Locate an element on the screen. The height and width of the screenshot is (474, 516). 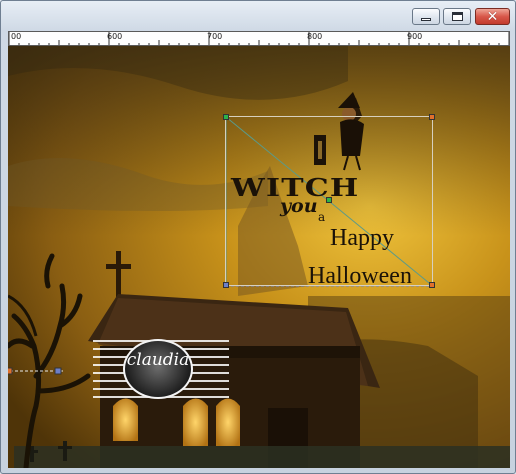
horizontal-ruler: 00 600 700 800 900 is located at coordinates (259, 38).